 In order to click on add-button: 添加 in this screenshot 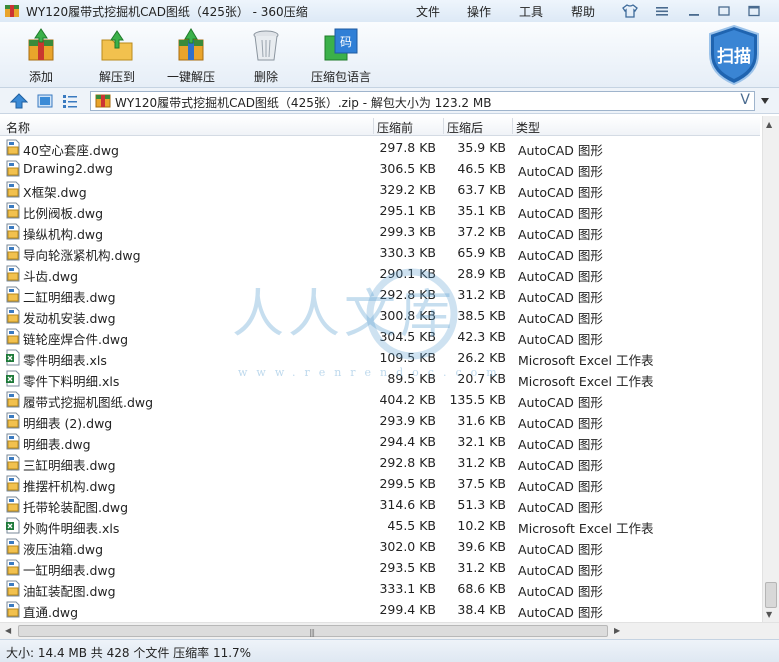, I will do `click(41, 56)`.